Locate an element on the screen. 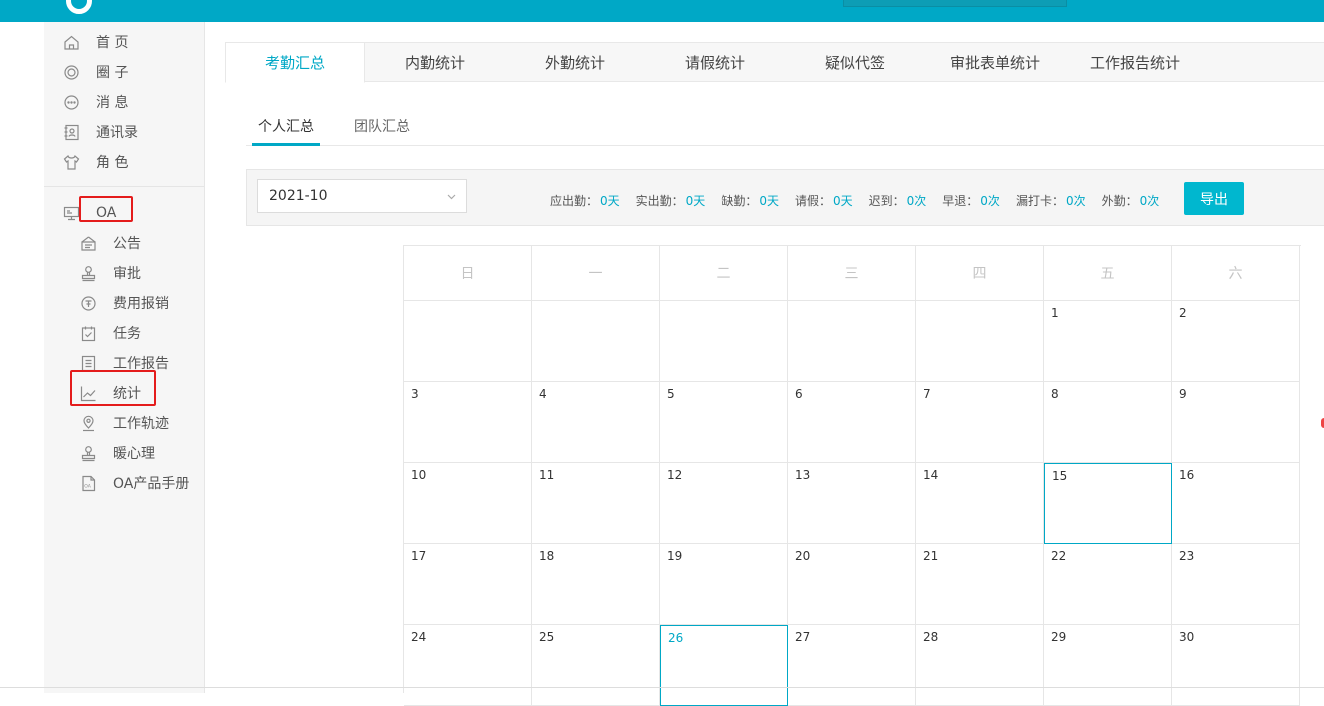  stat-label: 实出勤： is located at coordinates (659, 201).